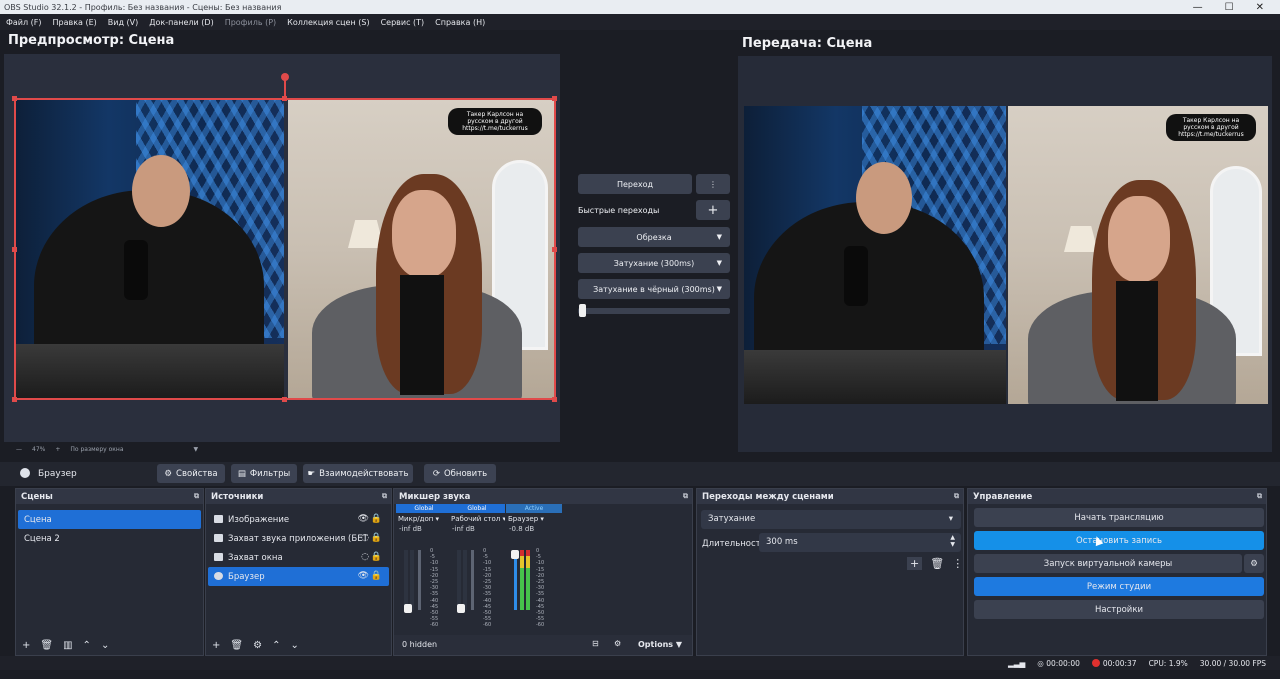  What do you see at coordinates (298, 519) in the screenshot?
I see `source-item: Изображение 👁 🔒` at bounding box center [298, 519].